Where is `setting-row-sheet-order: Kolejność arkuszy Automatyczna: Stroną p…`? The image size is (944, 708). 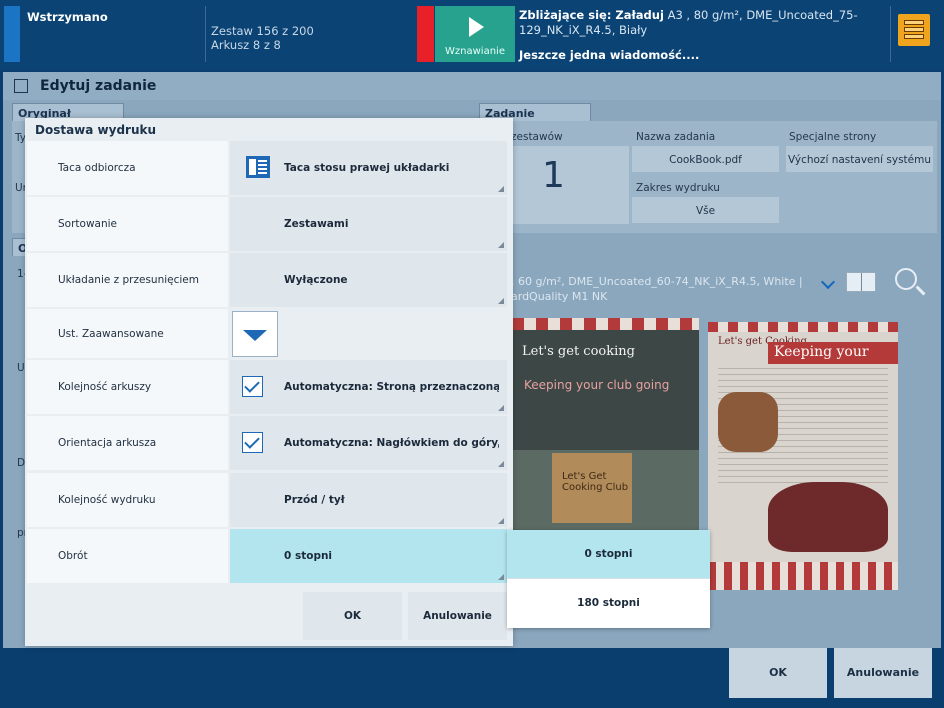
setting-row-sheet-order: Kolejność arkuszy Automatyczna: Stroną p… is located at coordinates (267, 387).